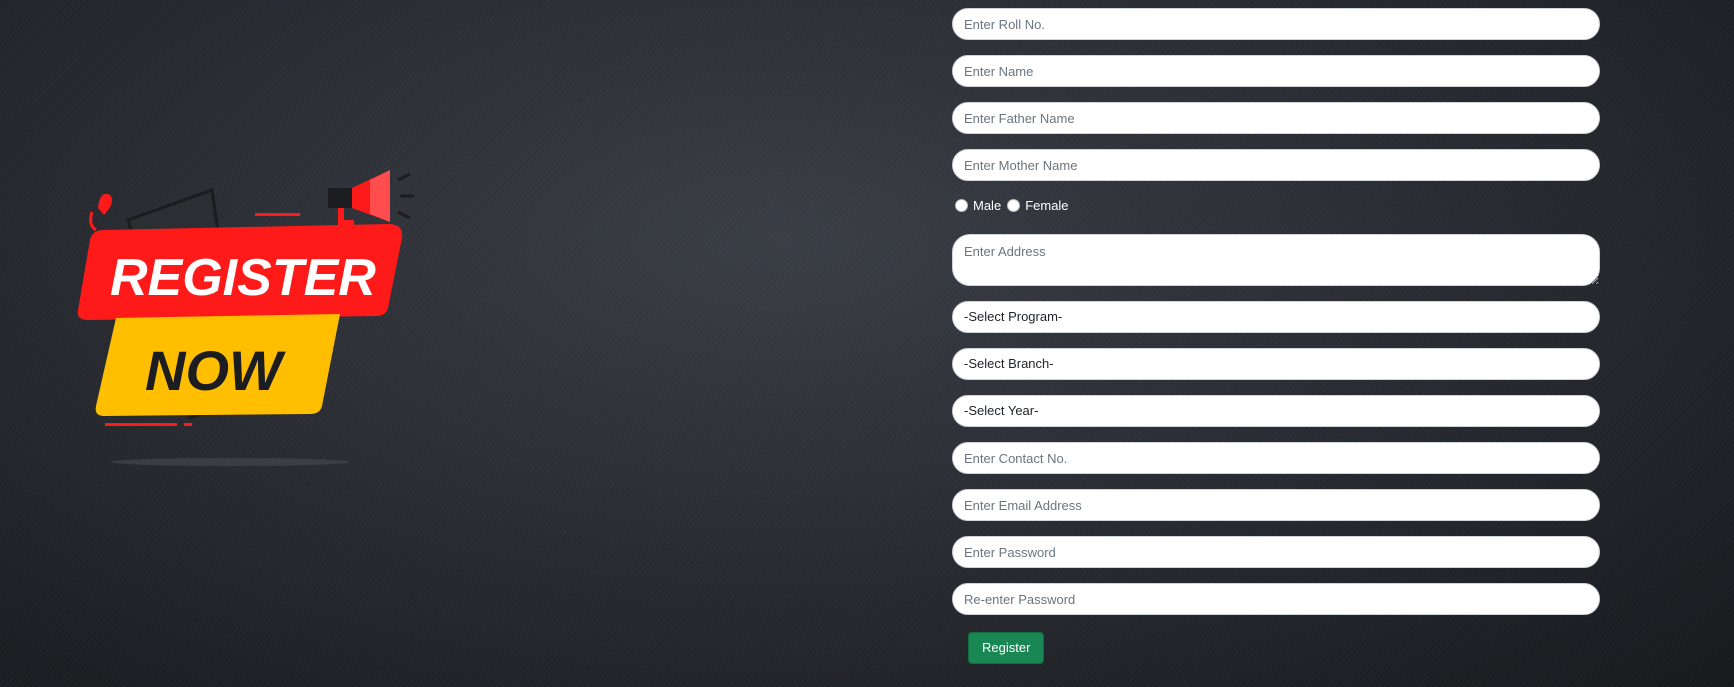 The height and width of the screenshot is (687, 1734). Describe the element at coordinates (1276, 317) in the screenshot. I see `program-select: -Select Program-` at that location.